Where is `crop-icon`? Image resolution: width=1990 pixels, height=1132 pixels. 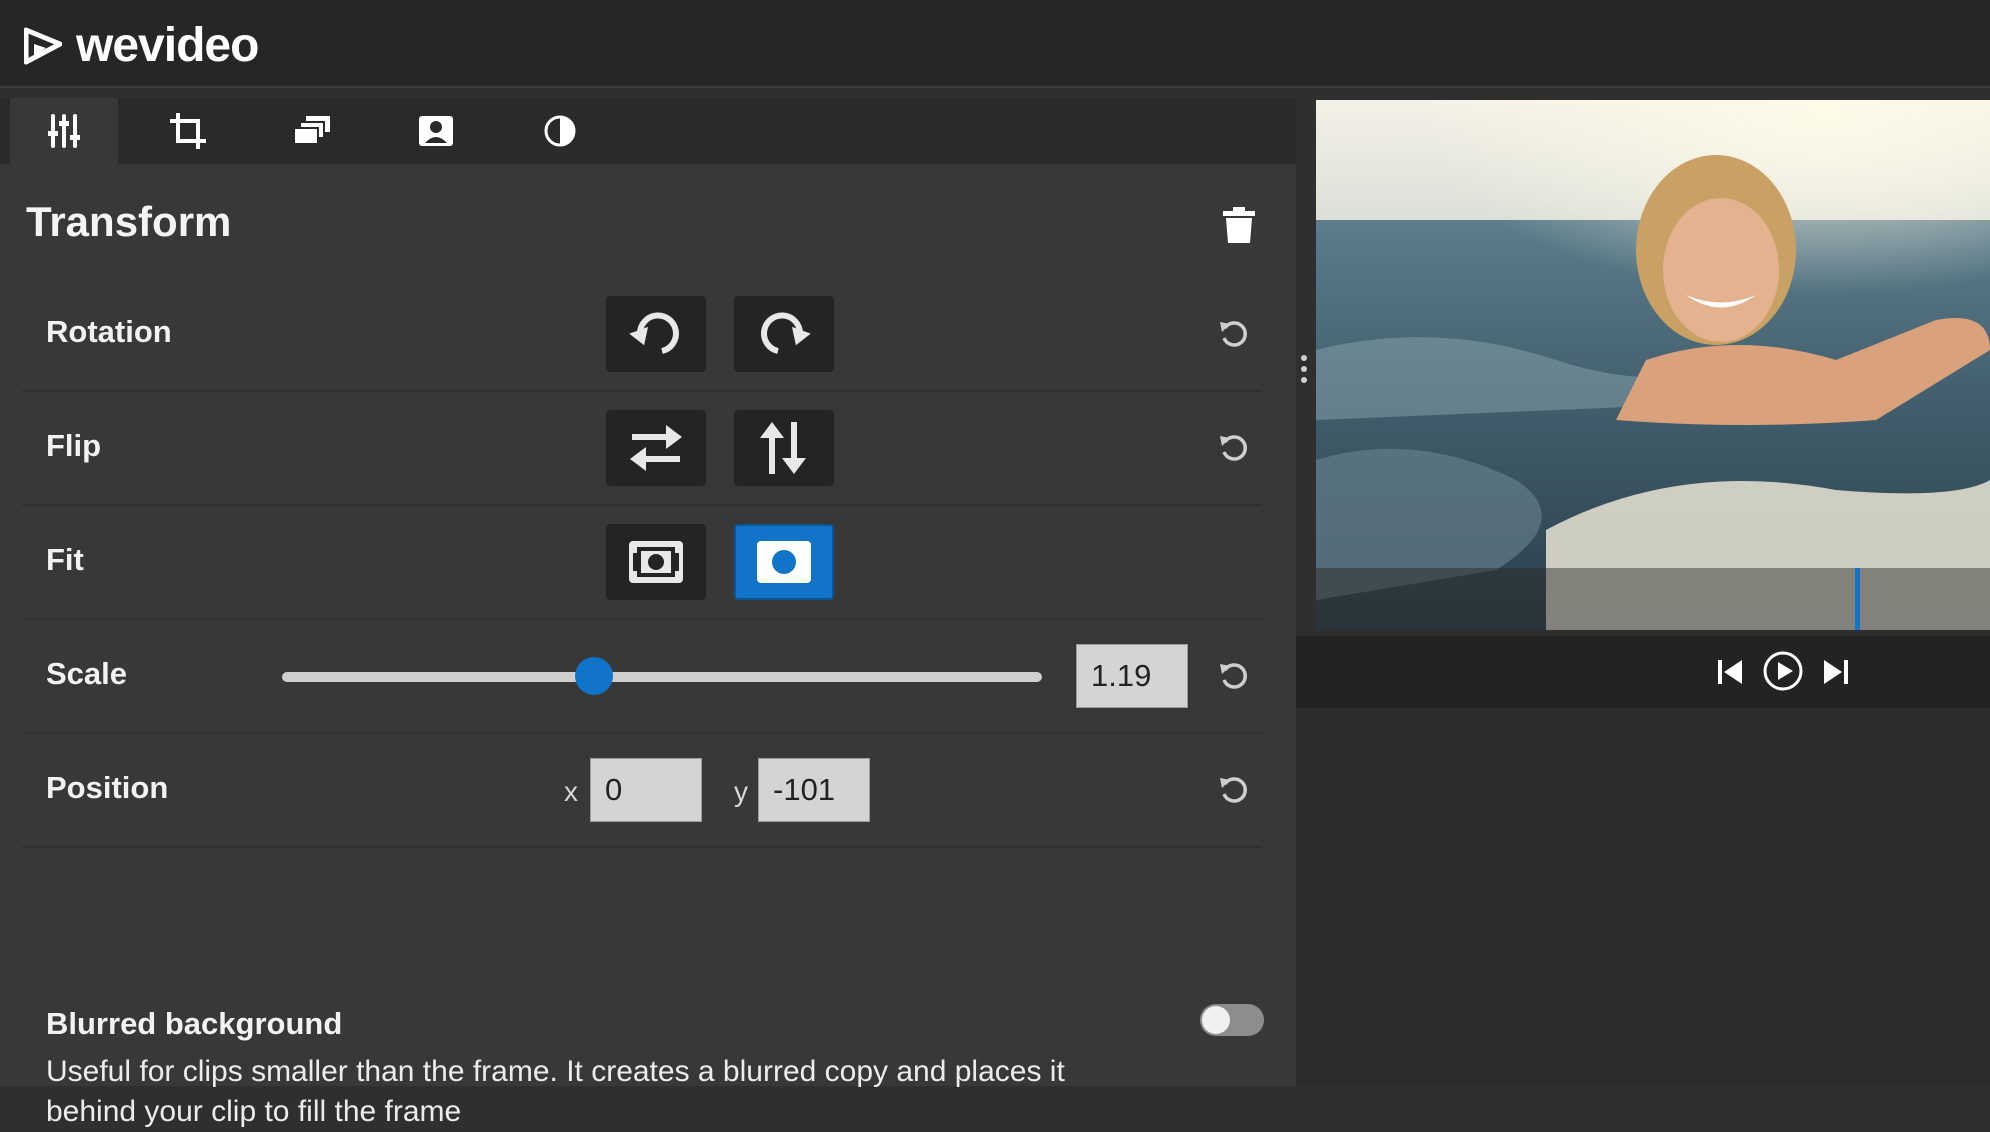 crop-icon is located at coordinates (188, 131).